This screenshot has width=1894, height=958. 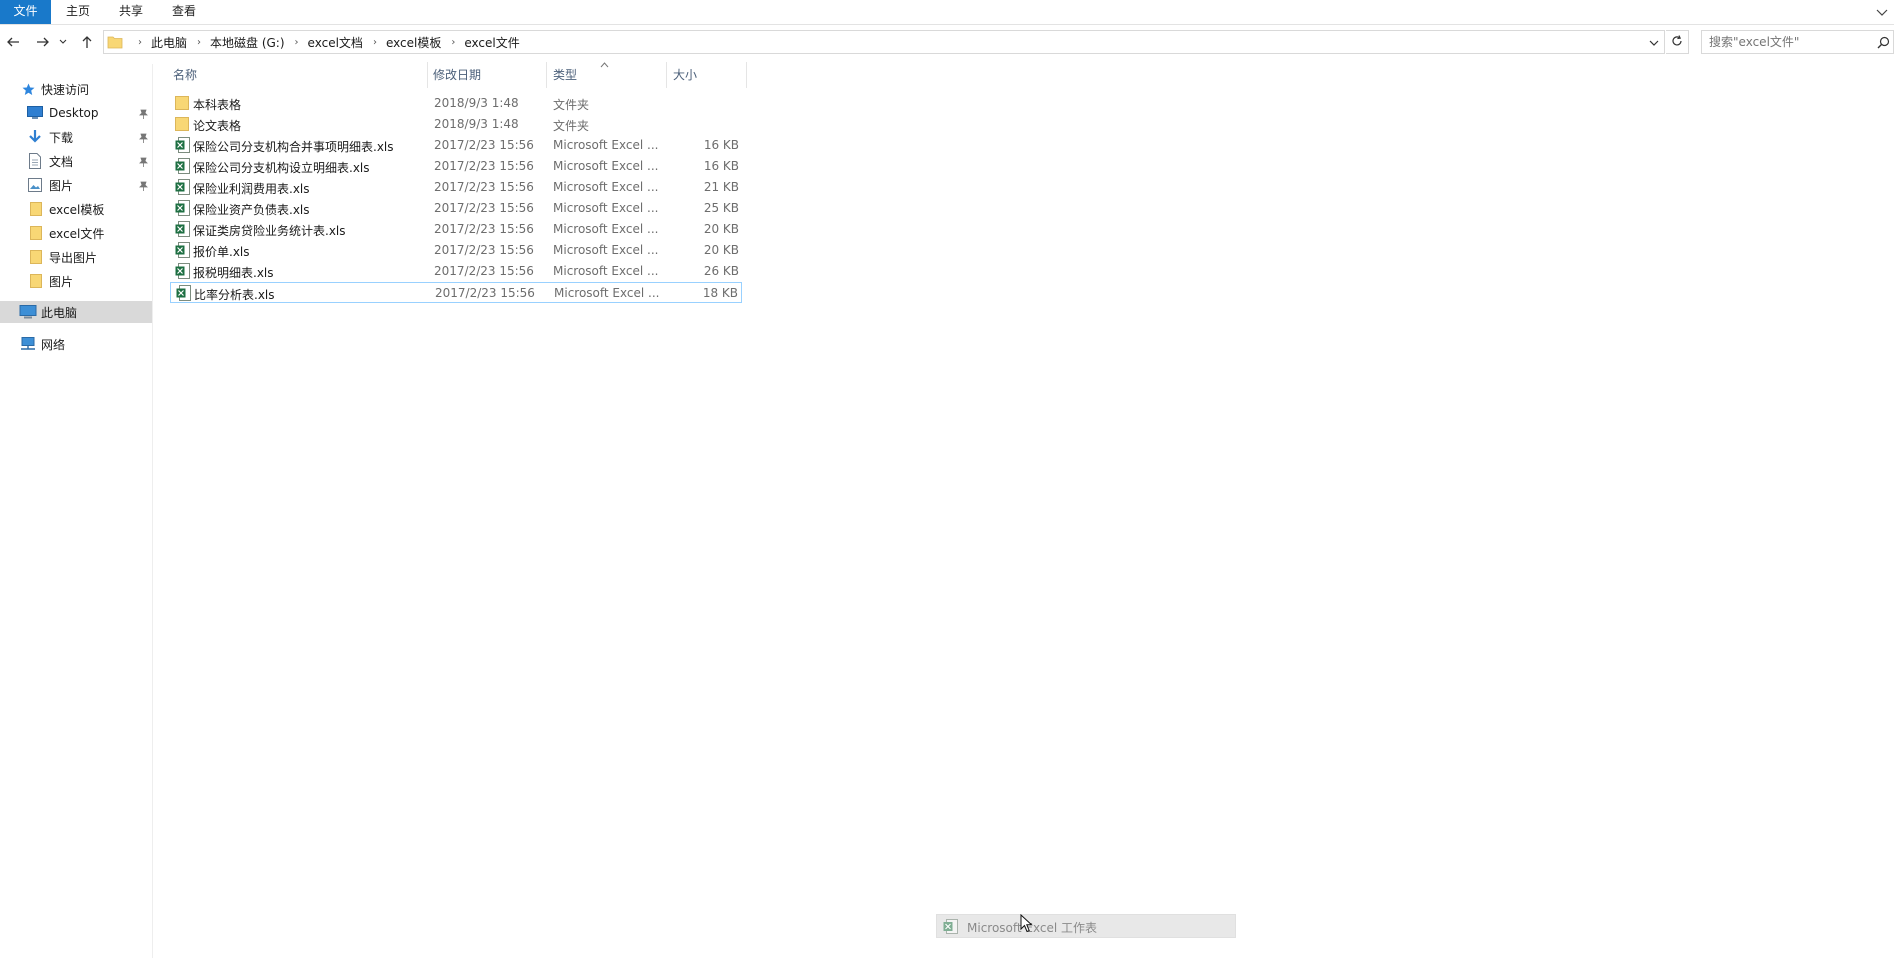 I want to click on pictures-icon, so click(x=35, y=185).